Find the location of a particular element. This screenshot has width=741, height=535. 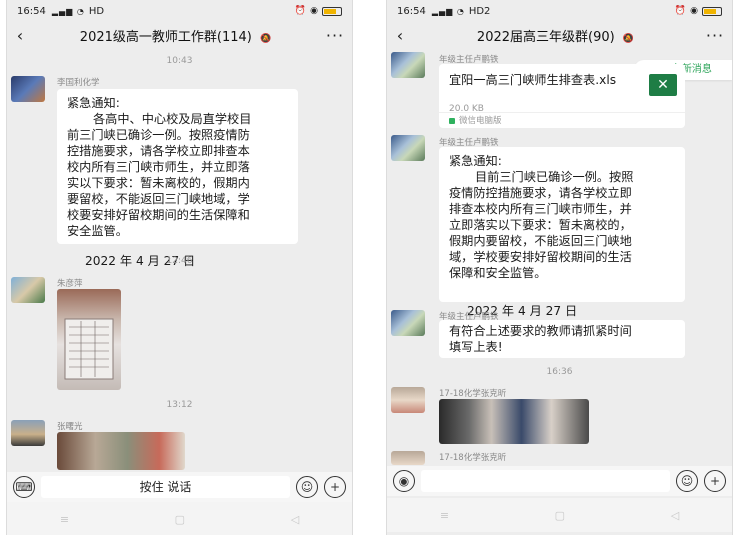

file-name: 宜阳一高三门峡师生排查表.xls is located at coordinates (533, 80).